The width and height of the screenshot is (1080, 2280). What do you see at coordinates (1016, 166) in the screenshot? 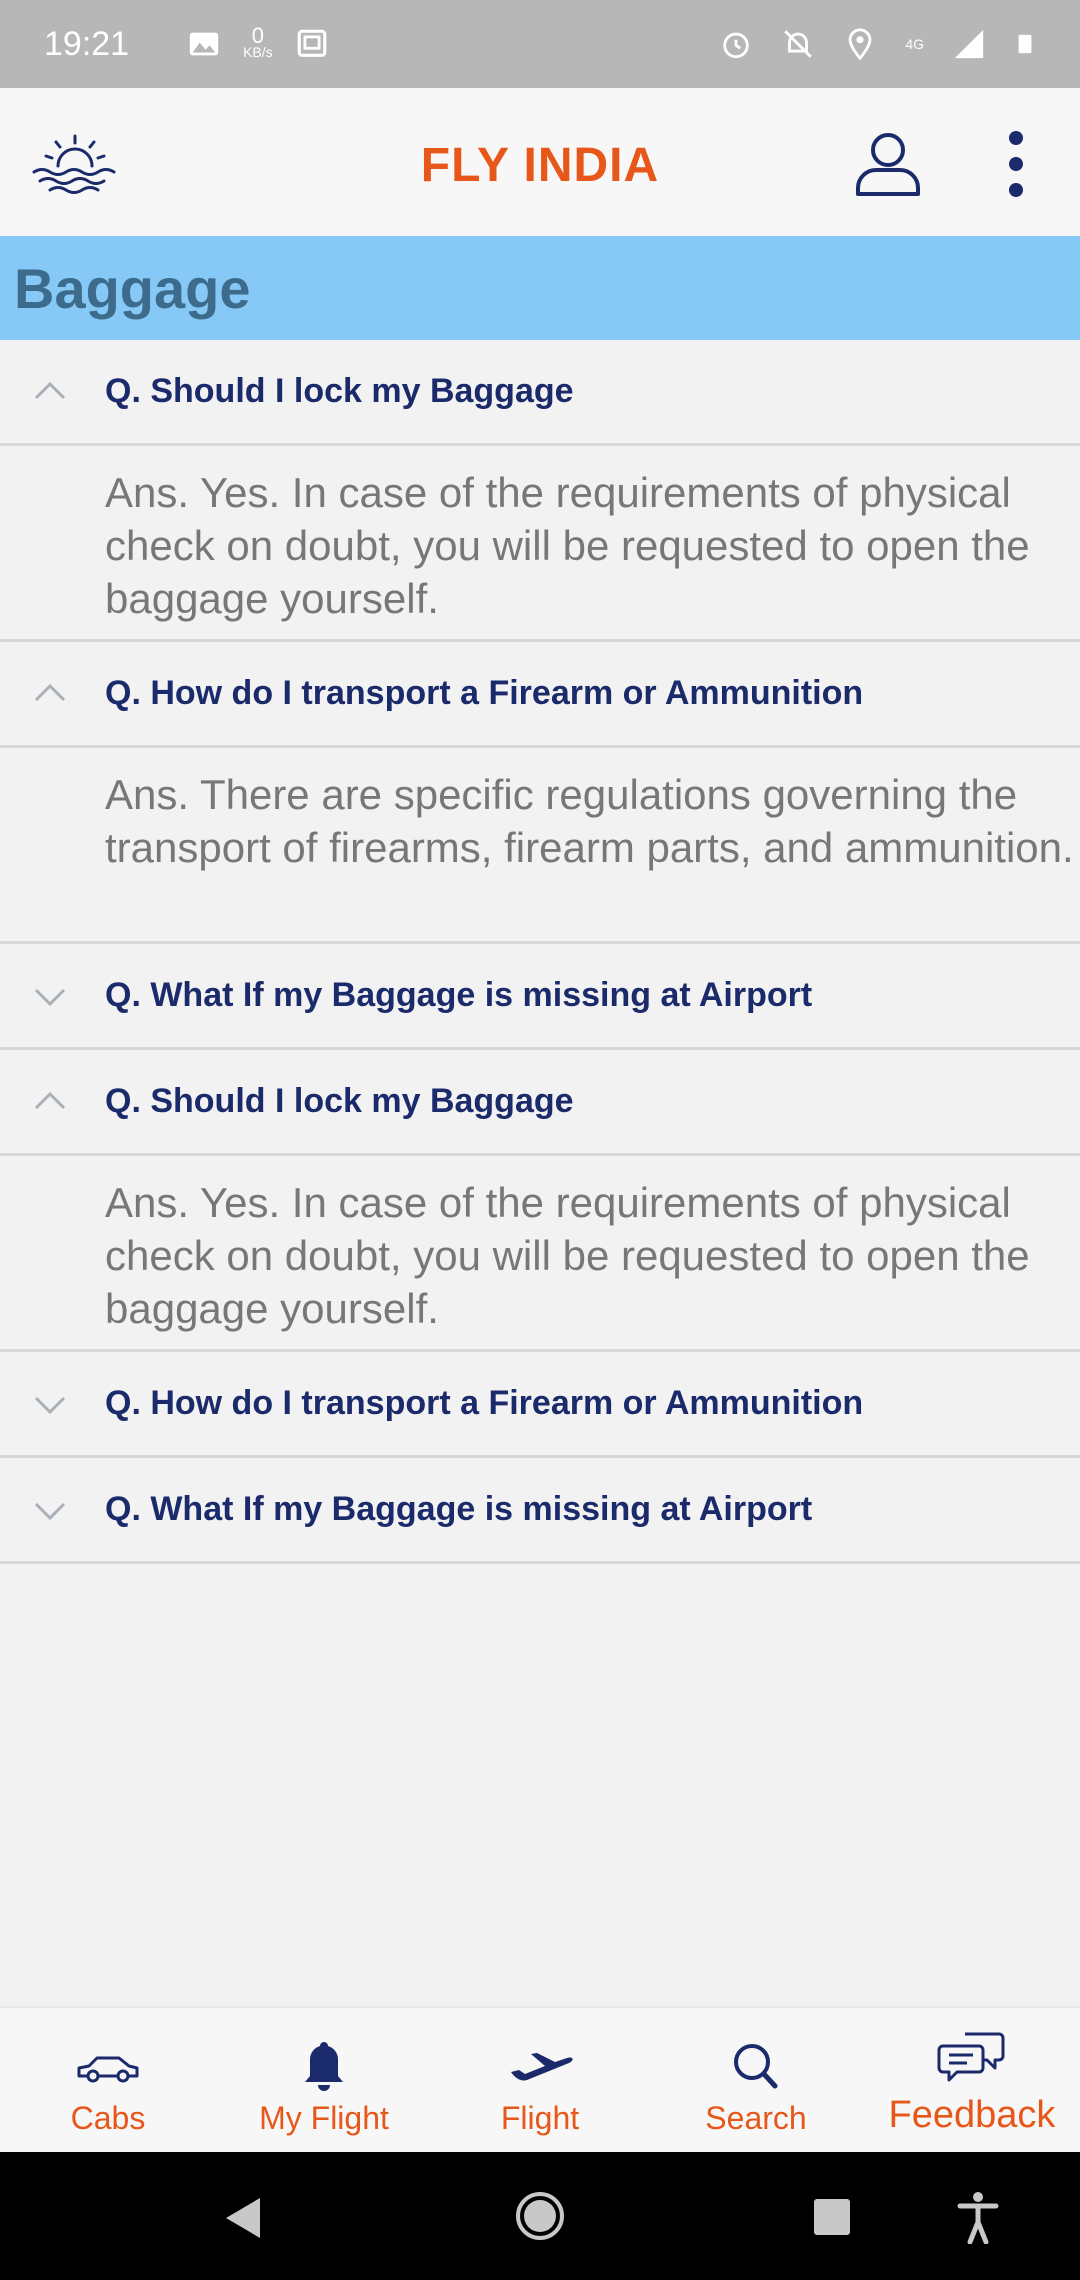
I see `more-vert-icon` at bounding box center [1016, 166].